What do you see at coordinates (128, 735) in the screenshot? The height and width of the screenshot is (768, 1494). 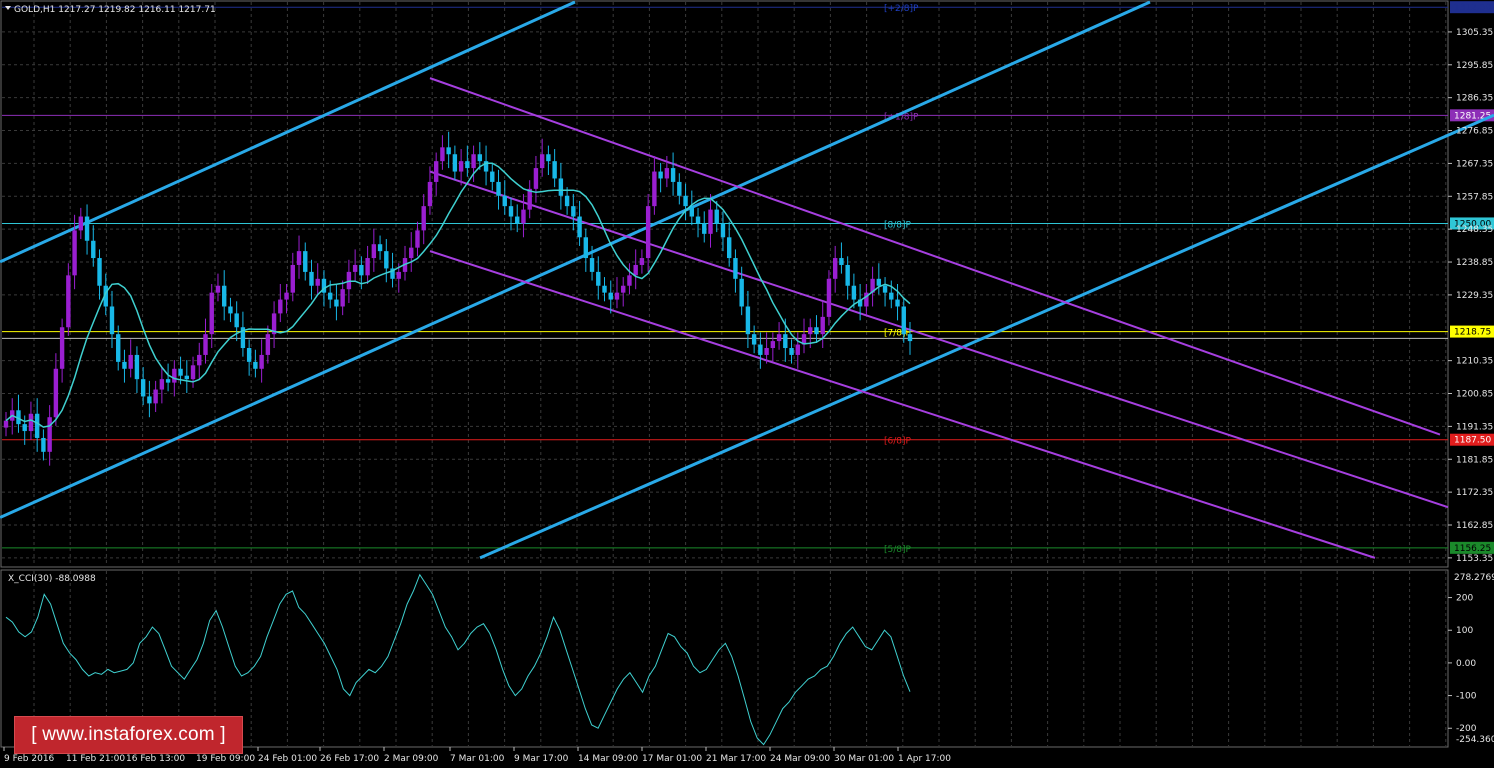 I see `instaforex-logo: [ www.instaforex.com ]` at bounding box center [128, 735].